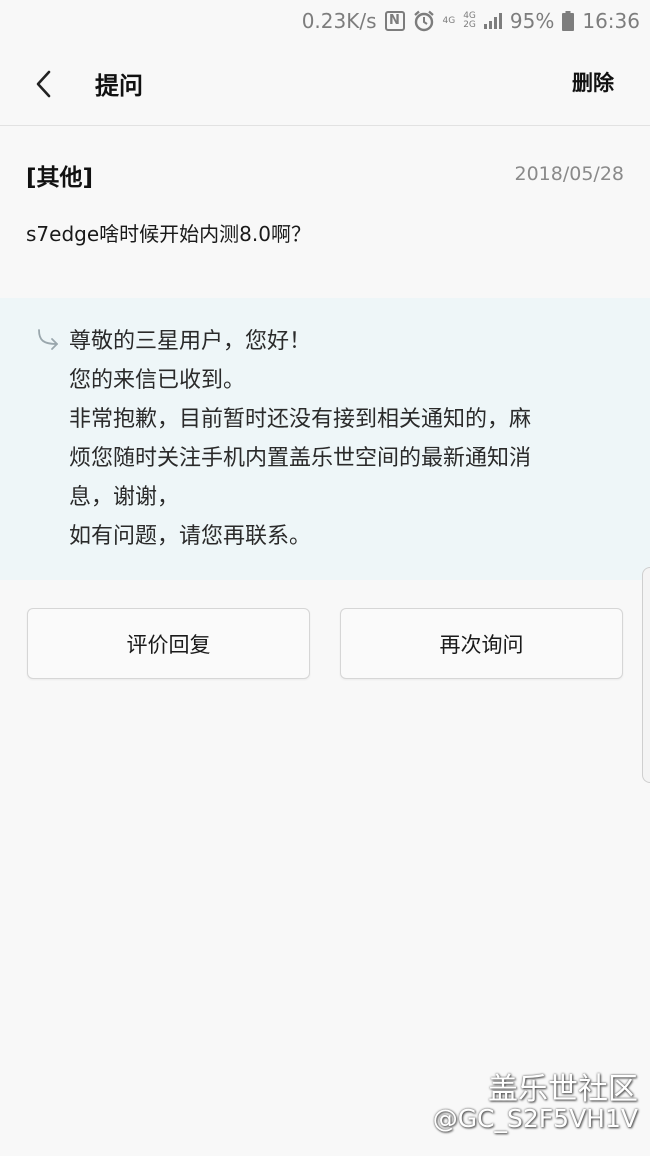 The width and height of the screenshot is (650, 1156). Describe the element at coordinates (190, 341) in the screenshot. I see `reply-line: 尊敬的三星用户，您好！` at that location.